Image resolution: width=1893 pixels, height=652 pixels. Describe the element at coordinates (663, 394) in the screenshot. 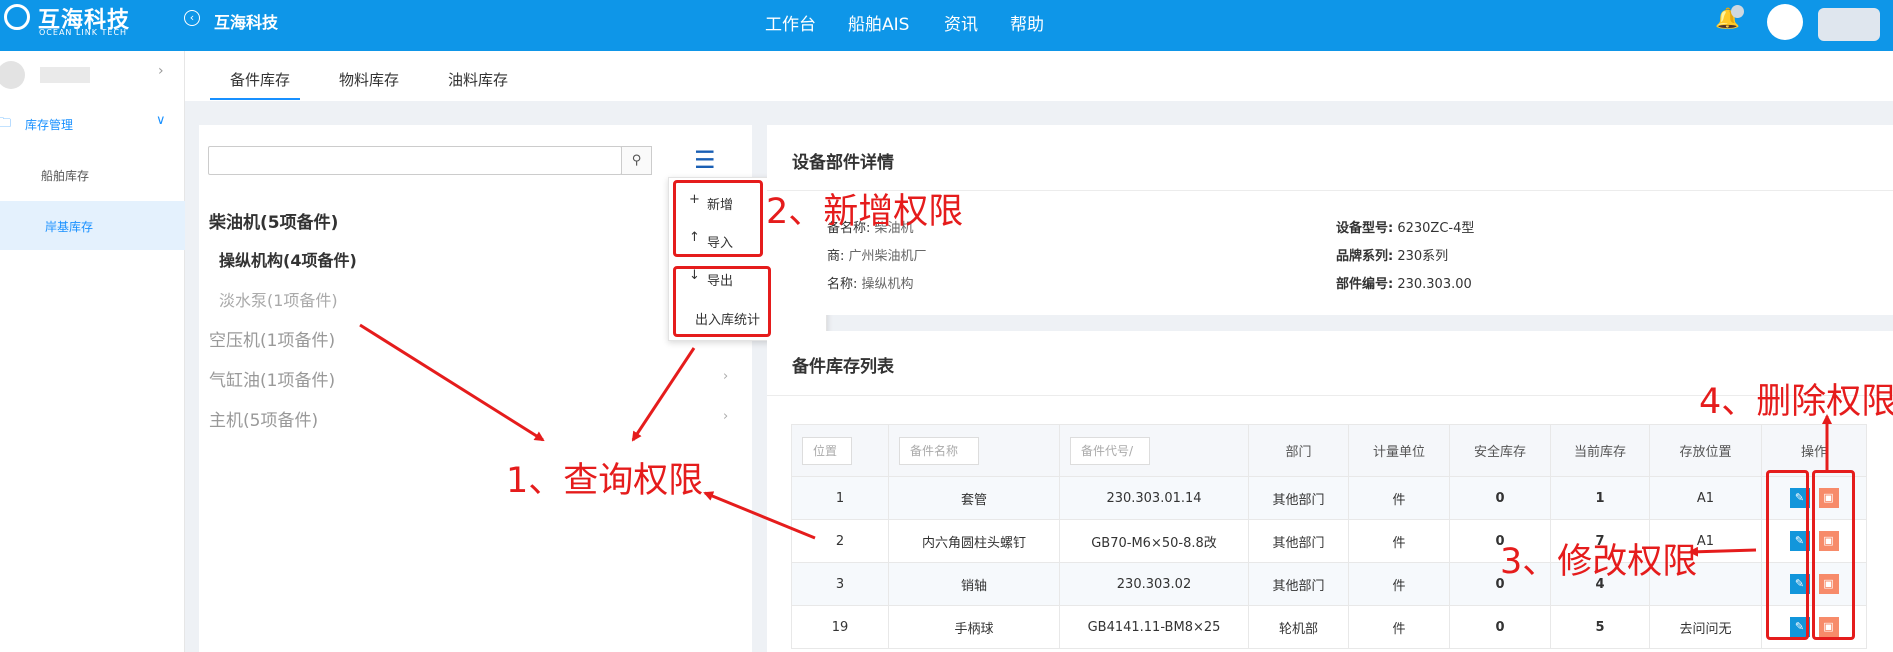

I see `arrow-to-menu` at that location.